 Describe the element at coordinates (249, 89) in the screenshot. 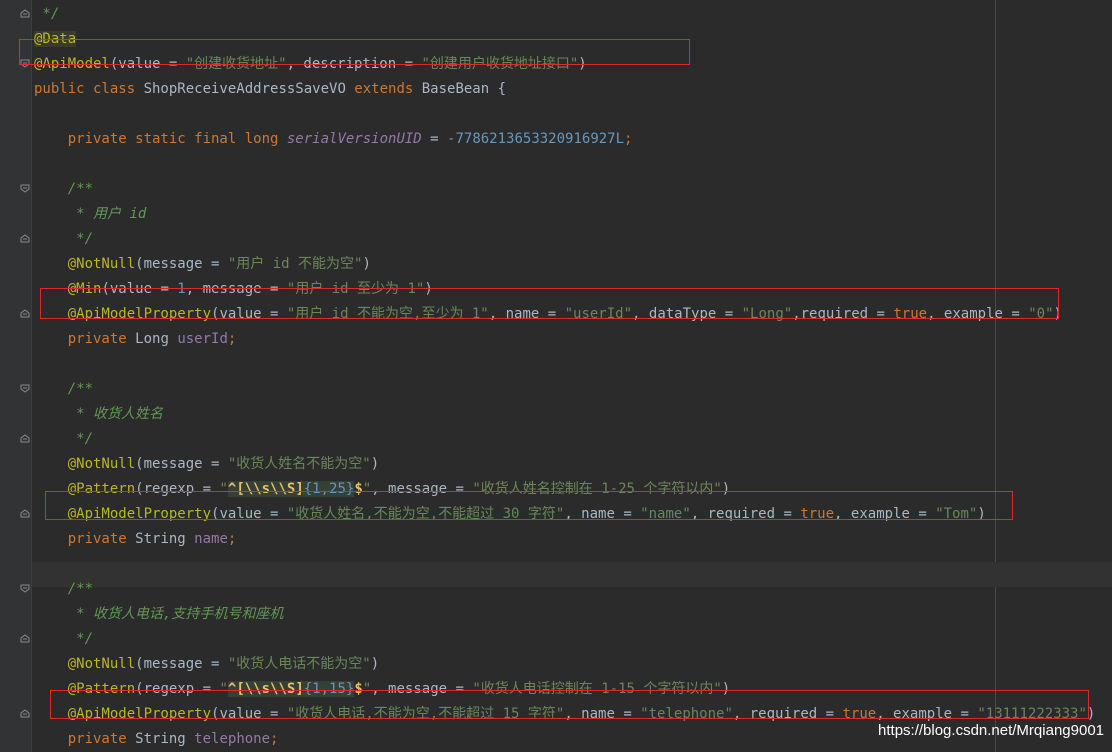

I see `code-token: ShopReceiveAddressSaveVO` at that location.